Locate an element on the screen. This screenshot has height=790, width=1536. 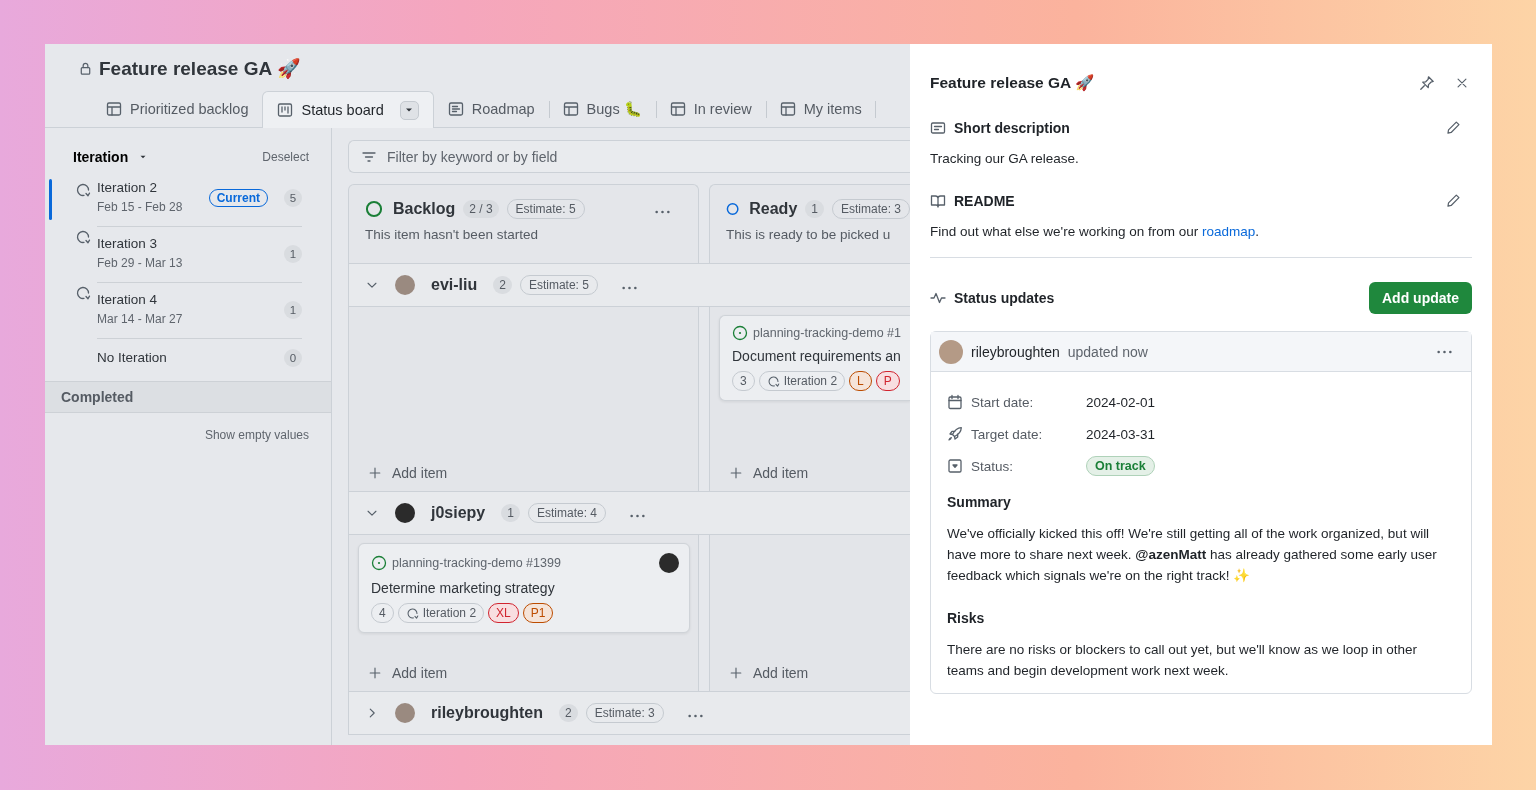
status-badge: On track is located at coordinates (1120, 466).